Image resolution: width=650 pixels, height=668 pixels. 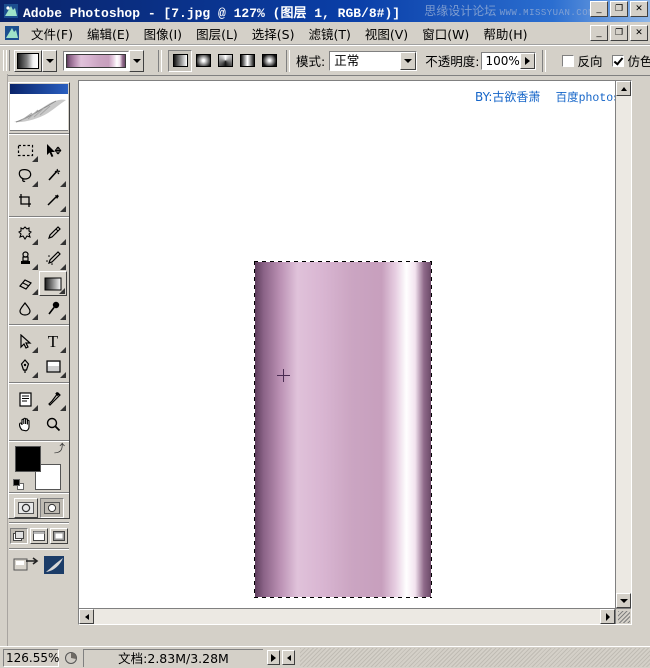 What do you see at coordinates (599, 33) in the screenshot?
I see `doc-minimize-button: _` at bounding box center [599, 33].